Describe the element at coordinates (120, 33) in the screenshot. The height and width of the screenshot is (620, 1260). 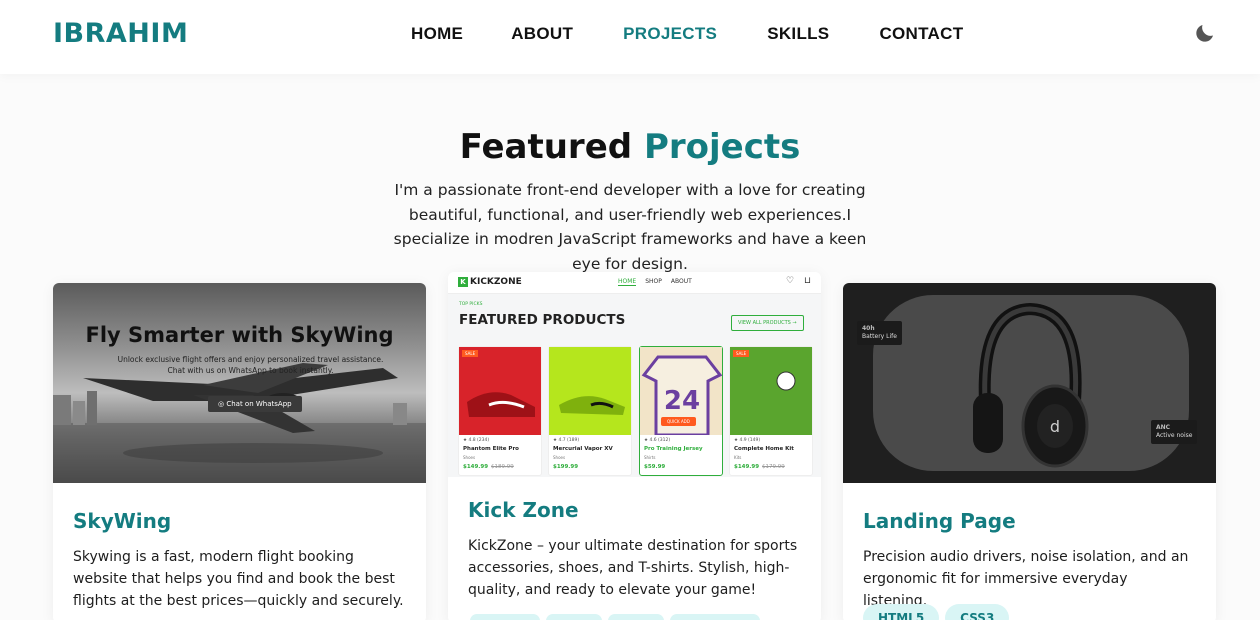
I see `brand-logo: IBRAHIM` at that location.